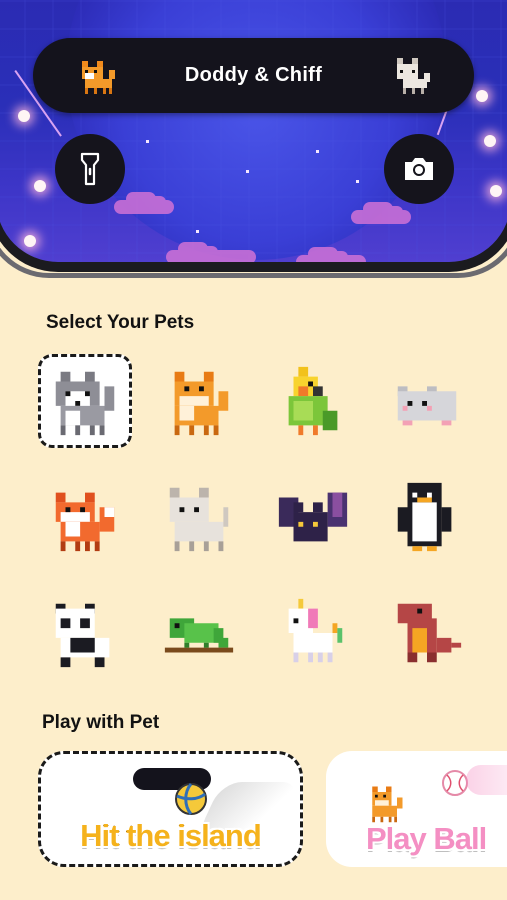  What do you see at coordinates (455, 783) in the screenshot?
I see `baseball-icon` at bounding box center [455, 783].